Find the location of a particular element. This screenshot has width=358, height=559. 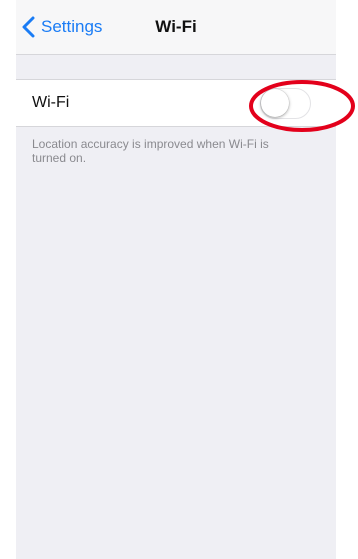

wifi-setting-row: Wi-Fi is located at coordinates (176, 103).